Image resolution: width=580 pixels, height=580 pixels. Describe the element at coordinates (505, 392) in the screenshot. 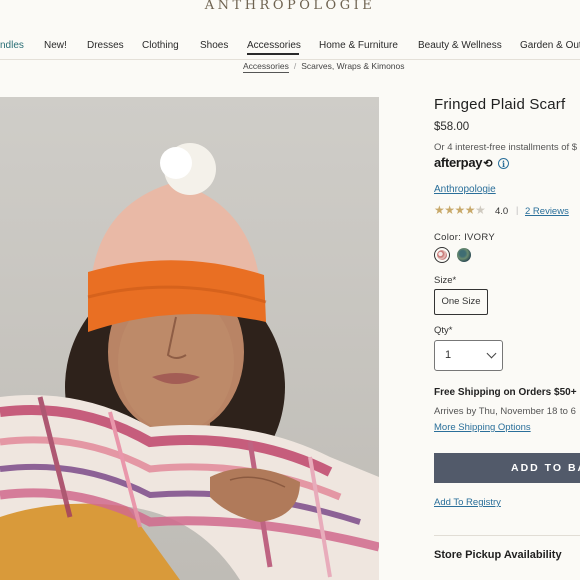

I see `free-shipping-text: Free Shipping on Orders $50+` at that location.